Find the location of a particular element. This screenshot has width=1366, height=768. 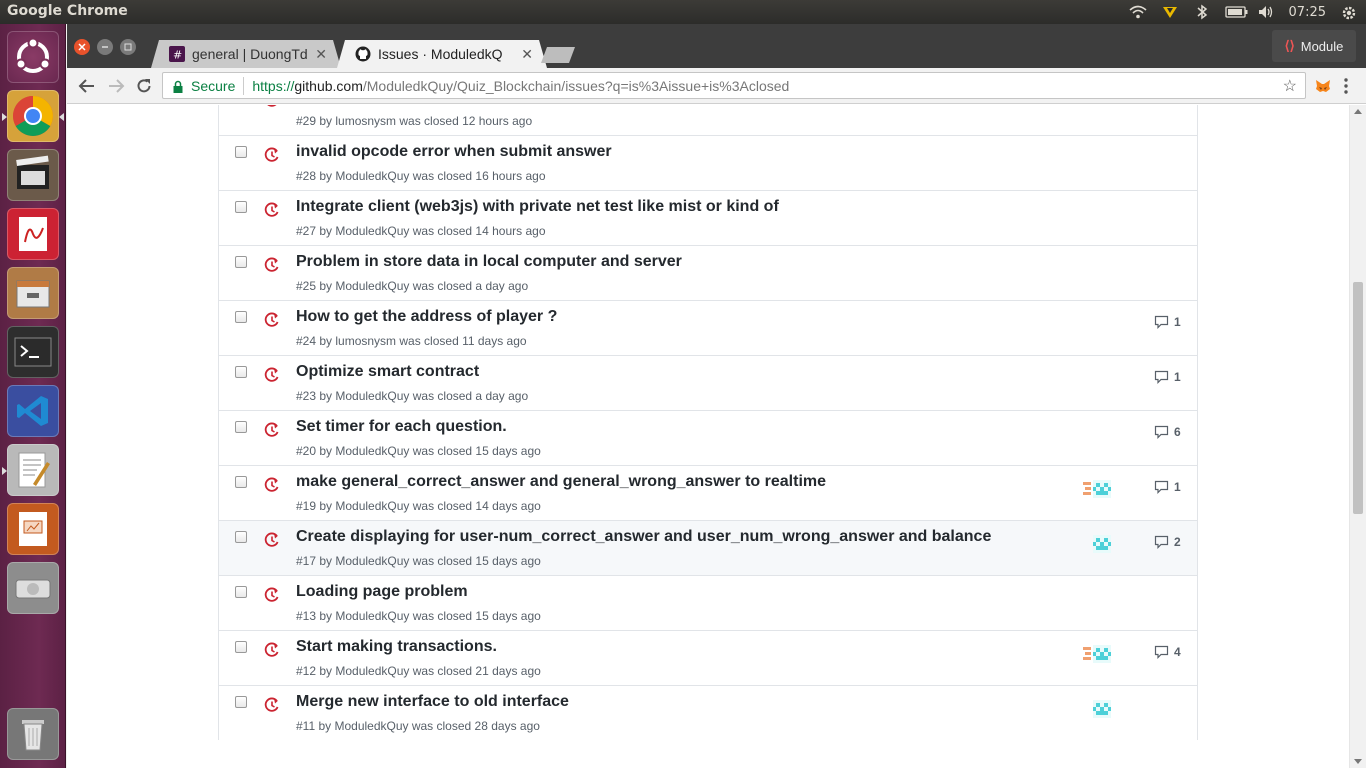

sync-icon is located at coordinates (1170, 12).